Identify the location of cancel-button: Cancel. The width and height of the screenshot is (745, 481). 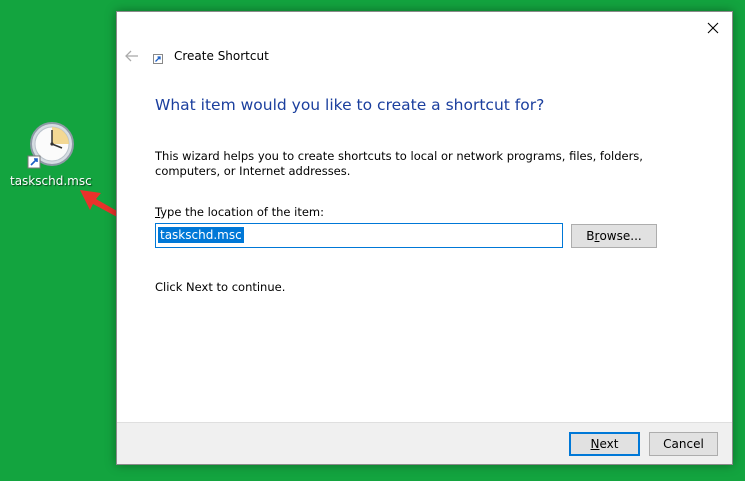
(683, 444).